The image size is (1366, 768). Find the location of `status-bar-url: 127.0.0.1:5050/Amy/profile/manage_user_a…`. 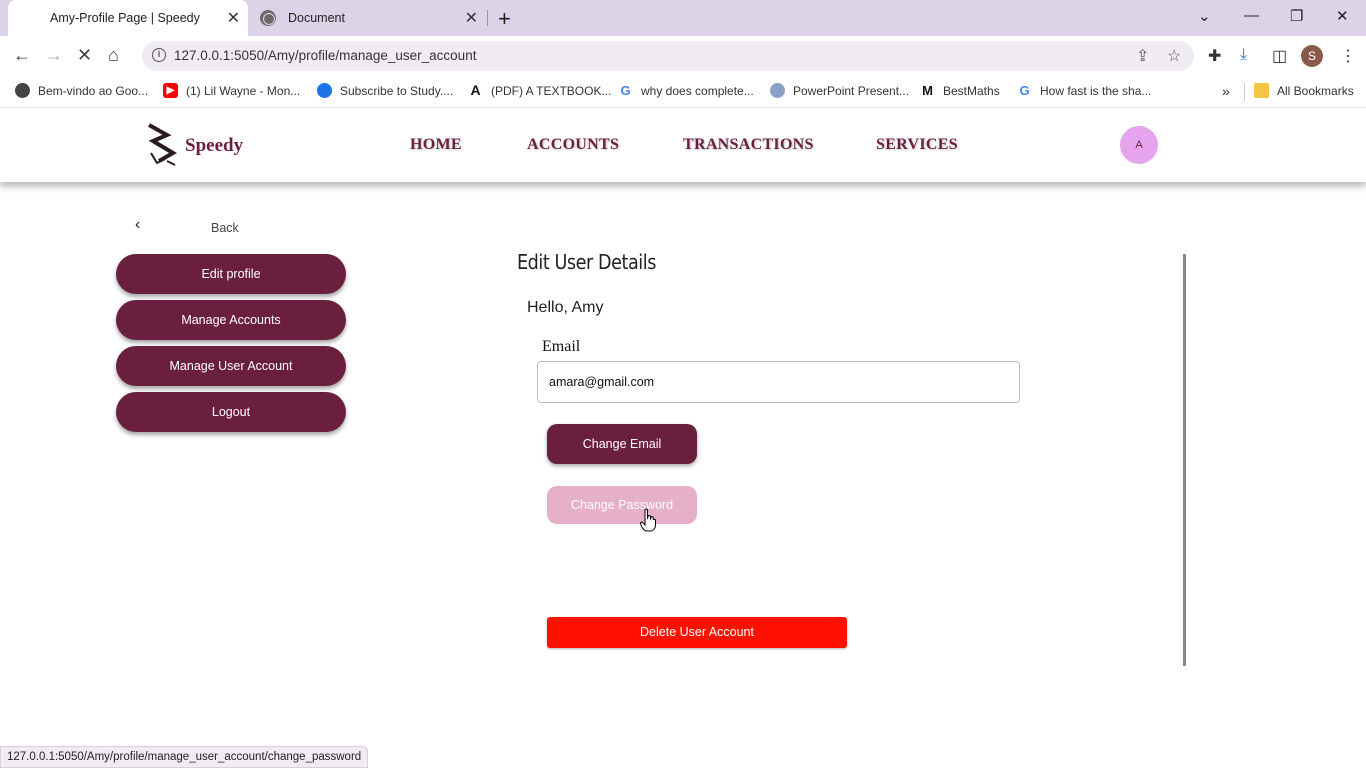

status-bar-url: 127.0.0.1:5050/Amy/profile/manage_user_a… is located at coordinates (184, 757).